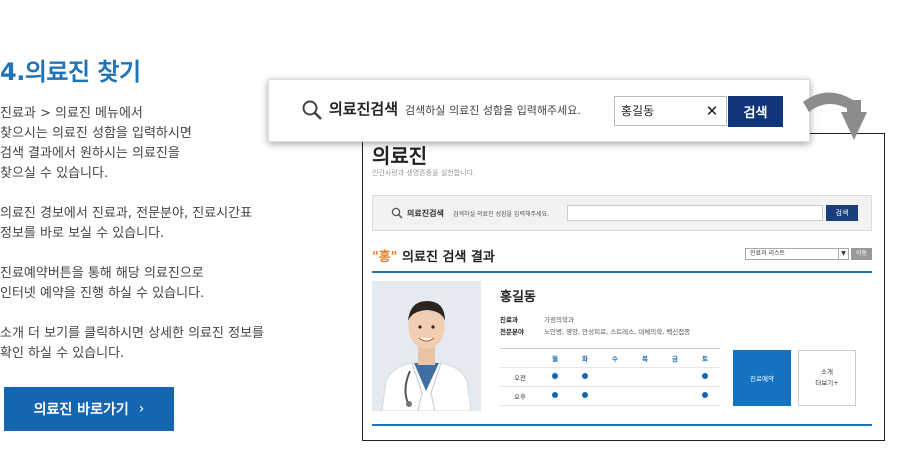 This screenshot has height=469, width=900. Describe the element at coordinates (827, 383) in the screenshot. I see `more-info-sublabel: 더보기+` at that location.